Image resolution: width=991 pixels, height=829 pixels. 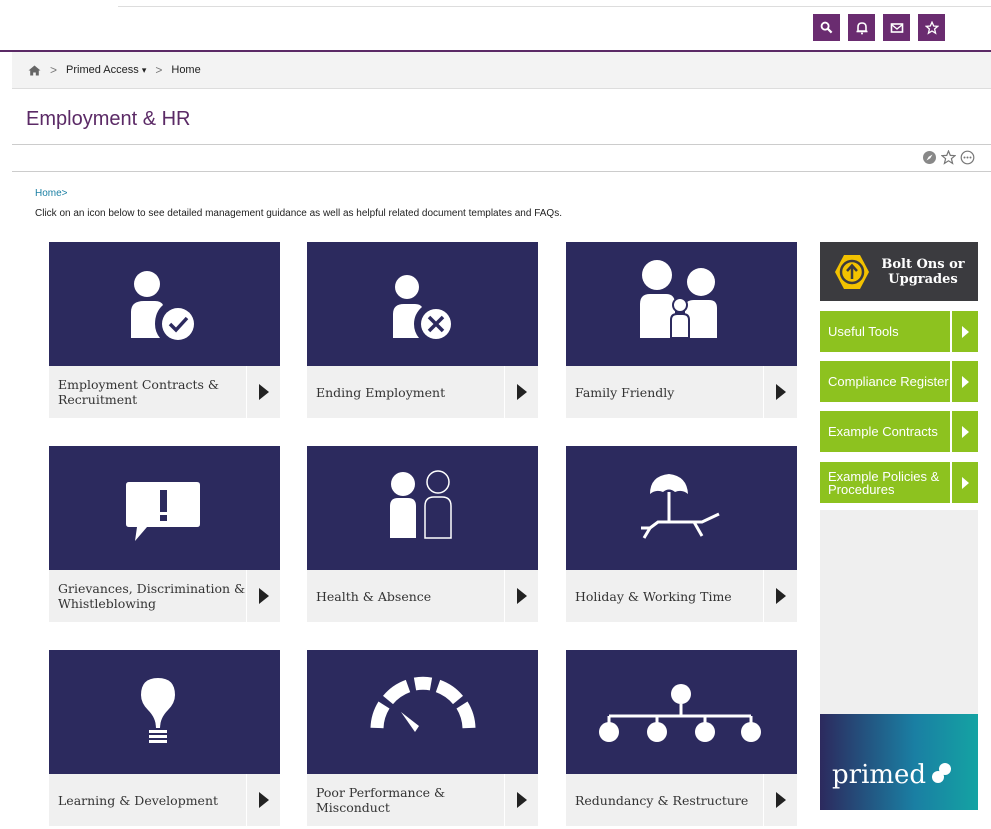 I want to click on tile-label: Learning & Development, so click(x=147, y=800).